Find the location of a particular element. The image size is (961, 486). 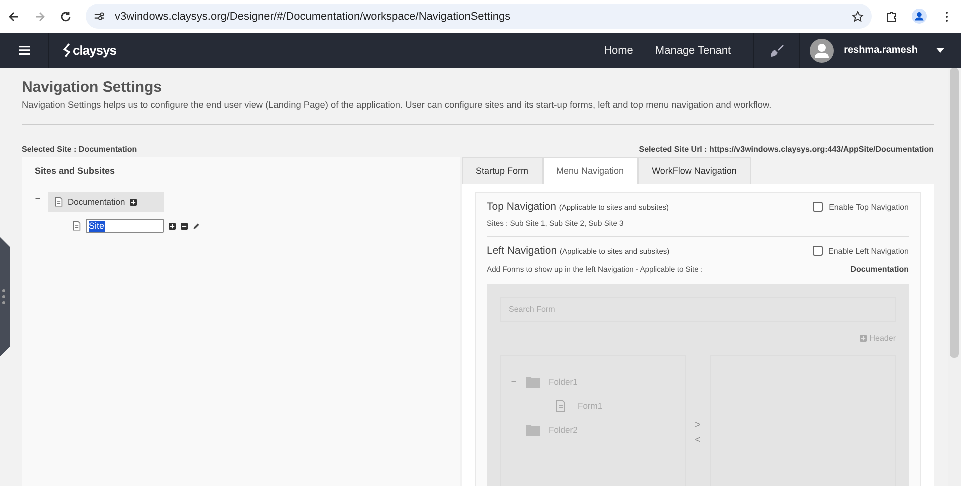

paintbrush-icon is located at coordinates (776, 50).